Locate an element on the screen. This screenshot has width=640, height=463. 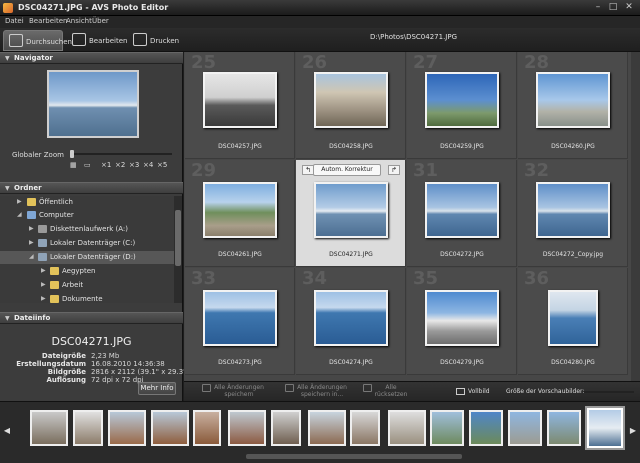
menu-datei: Datei is located at coordinates (14, 21).